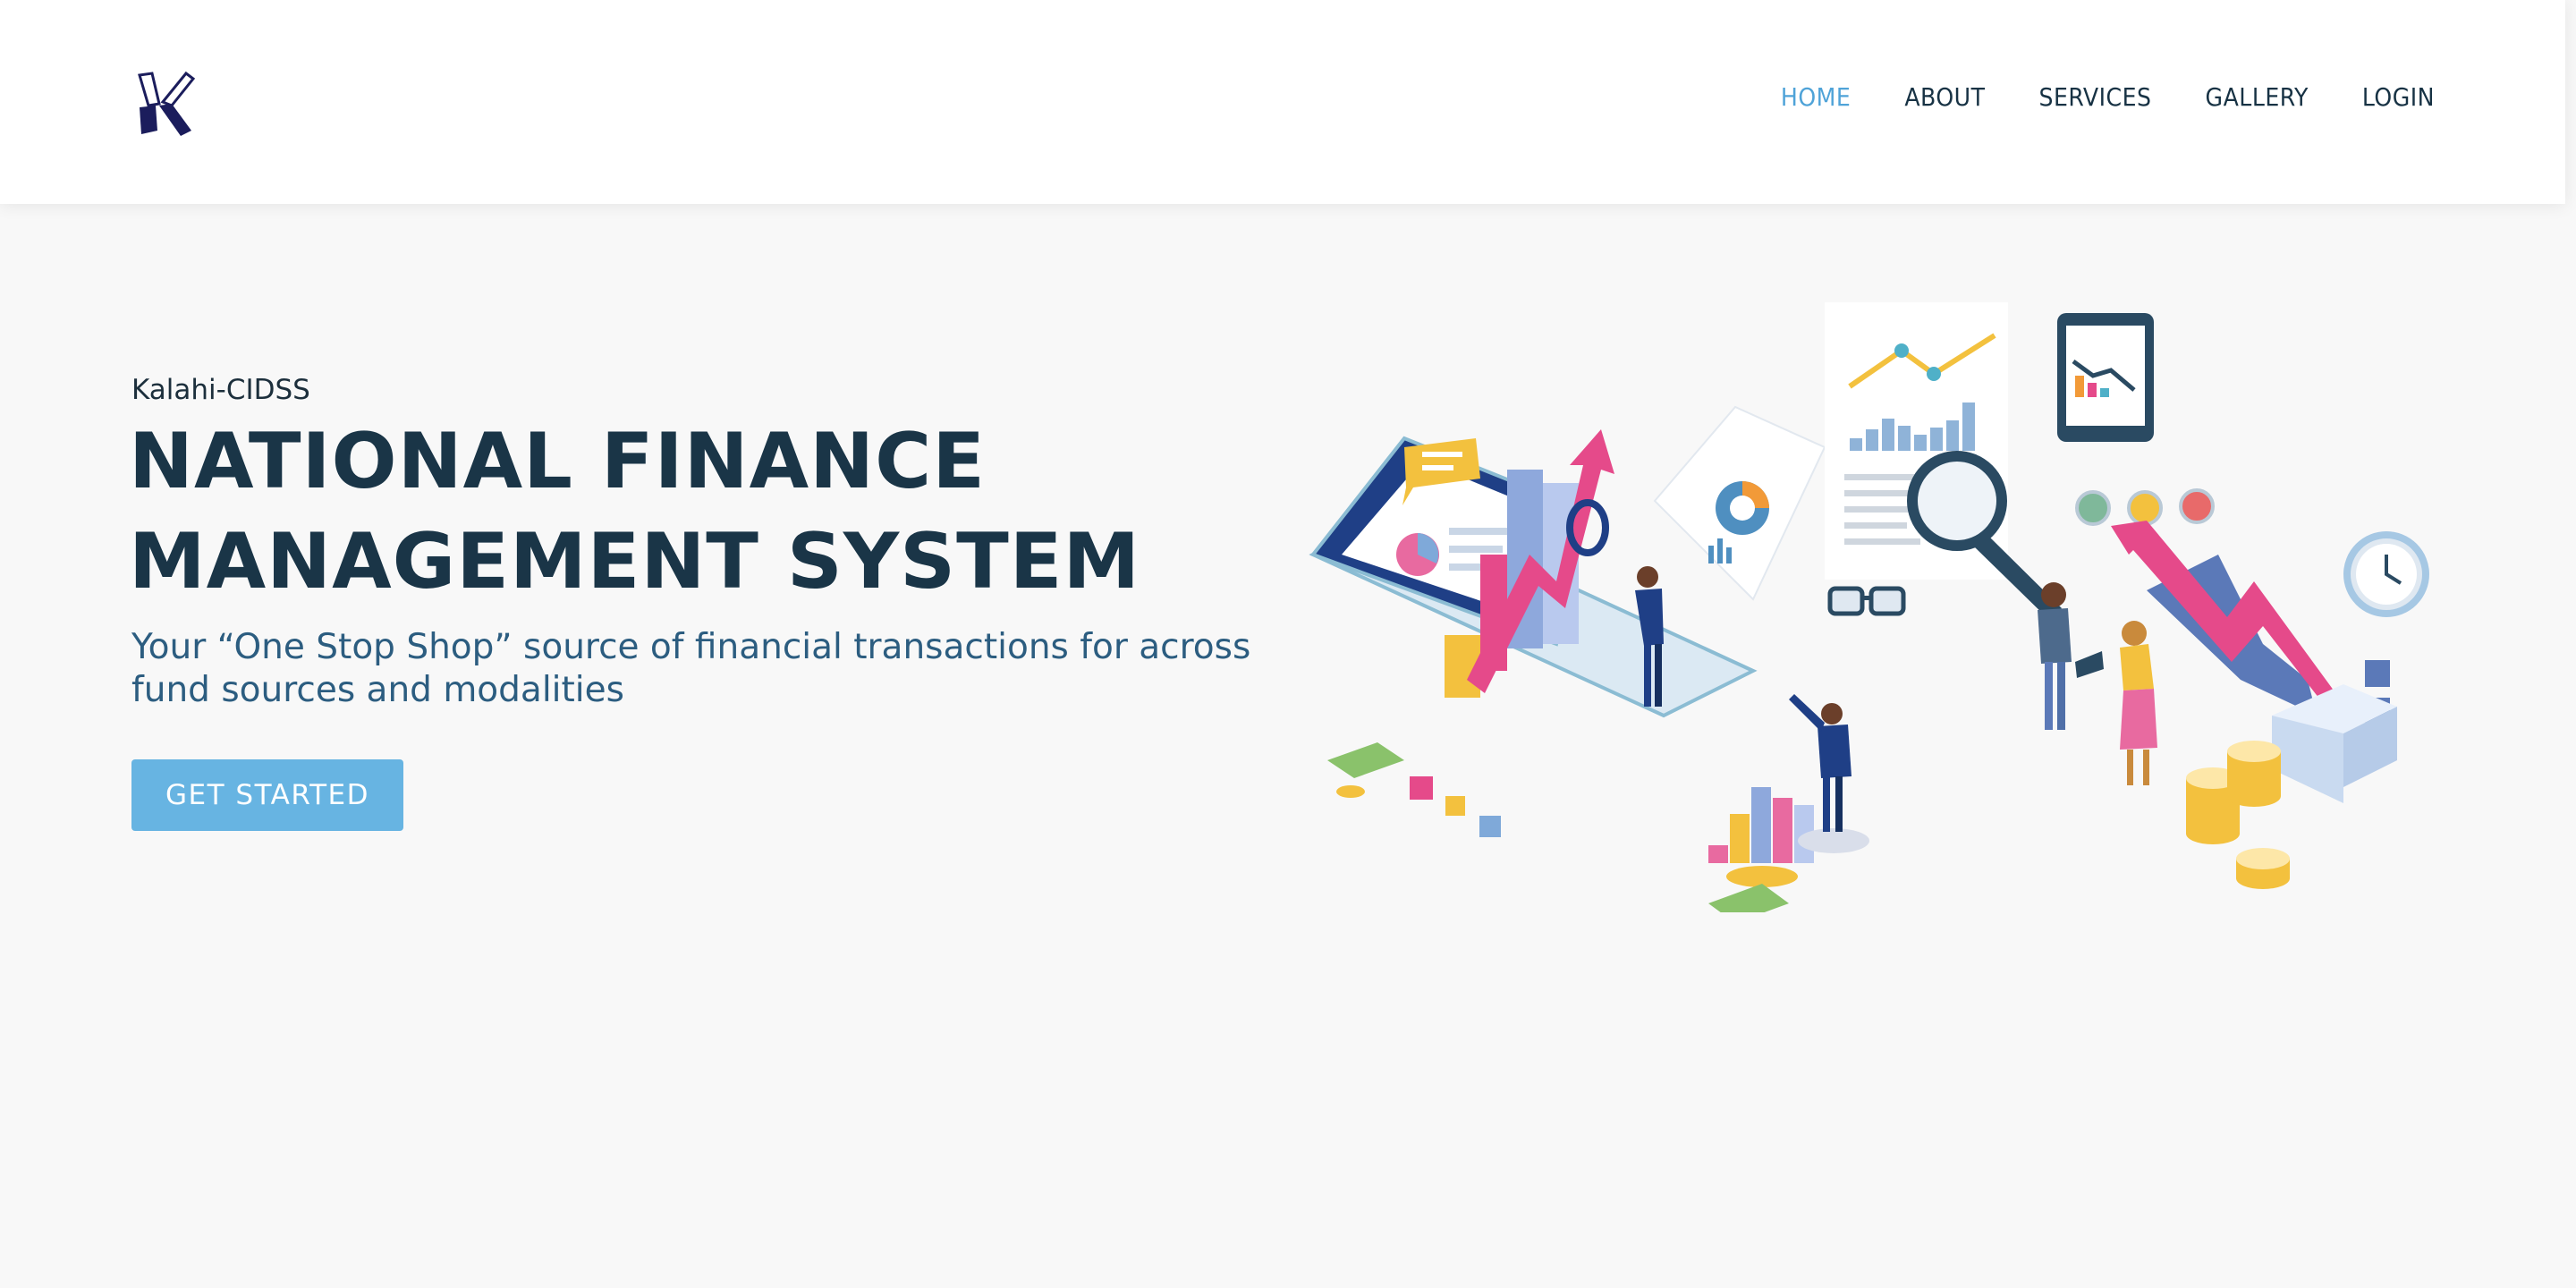 The height and width of the screenshot is (1288, 2576). I want to click on man-with-laptop-illustration, so click(2071, 656).